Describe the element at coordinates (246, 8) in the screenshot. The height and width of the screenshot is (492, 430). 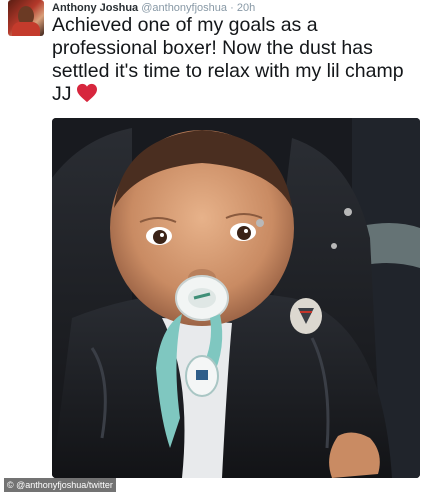
I see `tweet-timestamp: 20h` at that location.